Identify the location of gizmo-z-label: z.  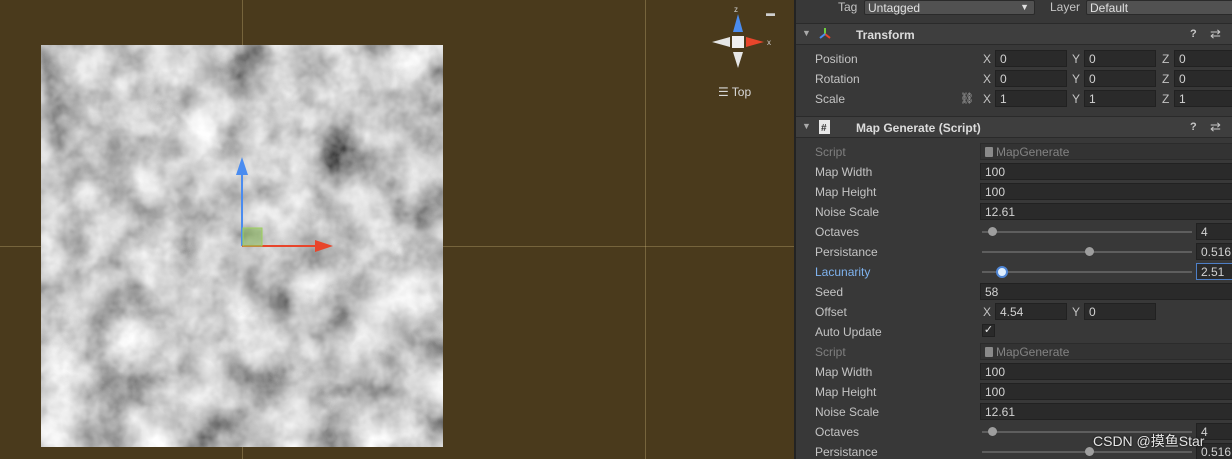
(736, 10).